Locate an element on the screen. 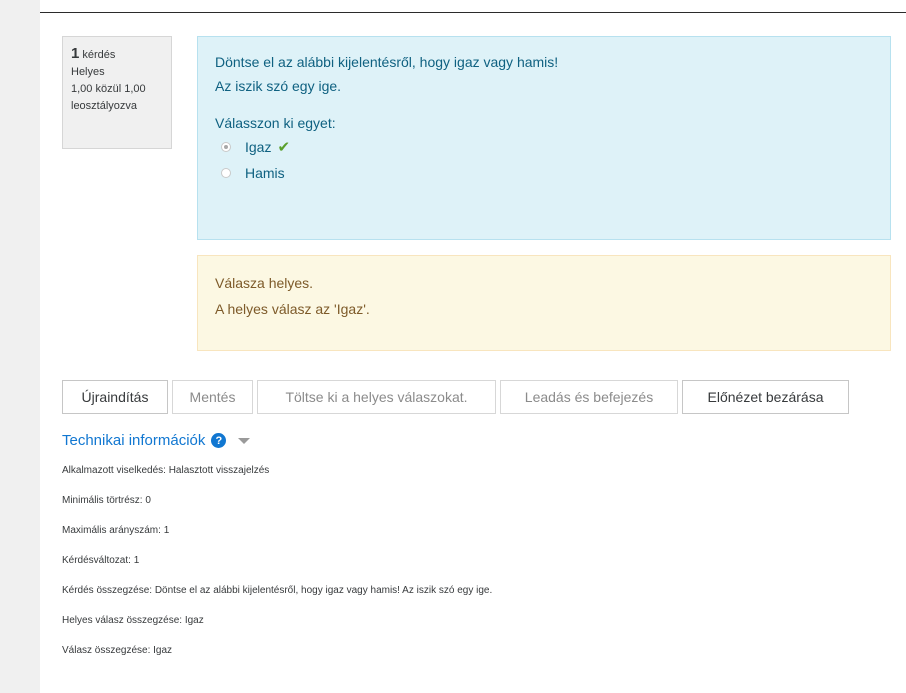 This screenshot has width=906, height=693. option-hamis: Hamis is located at coordinates (544, 173).